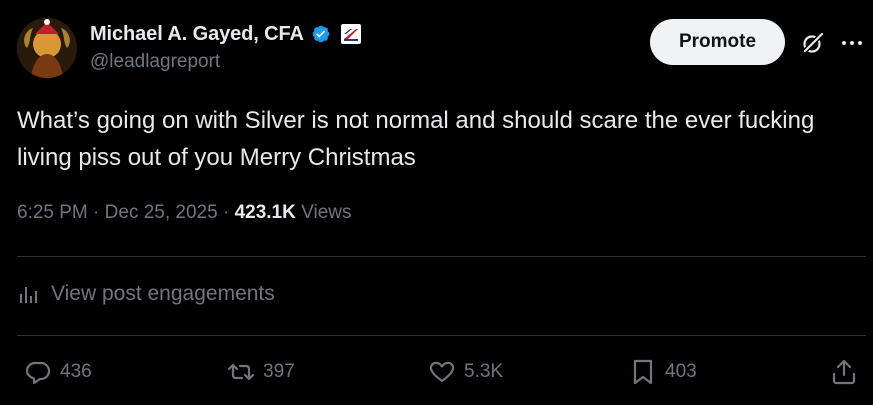 The height and width of the screenshot is (405, 873). Describe the element at coordinates (28, 295) in the screenshot. I see `analytics-icon` at that location.